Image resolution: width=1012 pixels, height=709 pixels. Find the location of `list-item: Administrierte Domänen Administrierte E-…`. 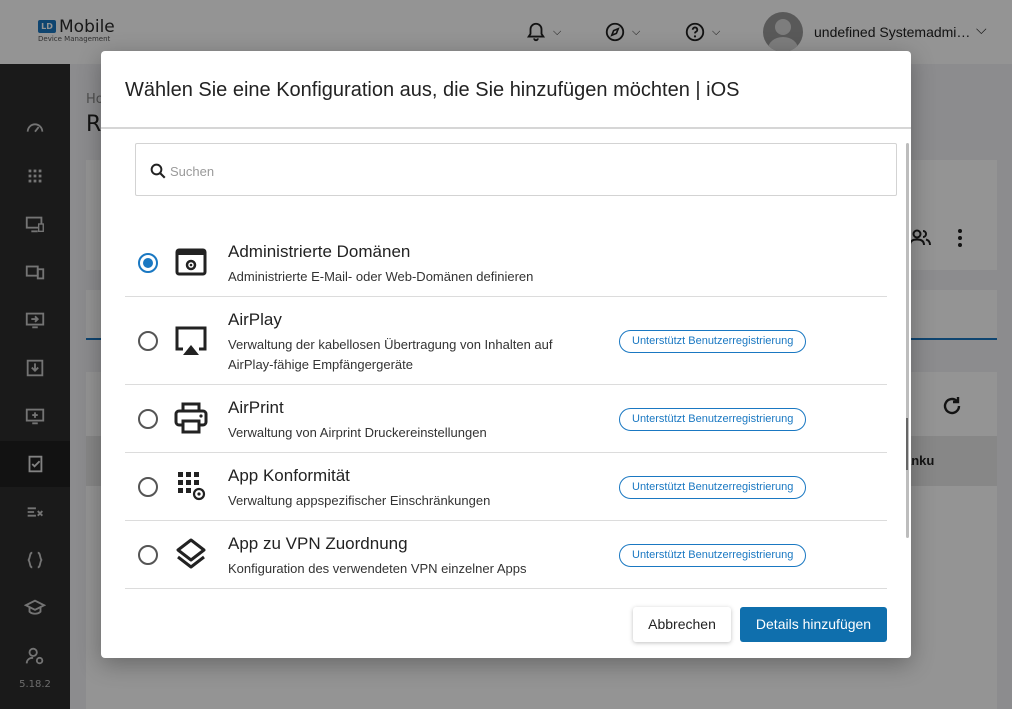

list-item: Administrierte Domänen Administrierte E-… is located at coordinates (506, 263).